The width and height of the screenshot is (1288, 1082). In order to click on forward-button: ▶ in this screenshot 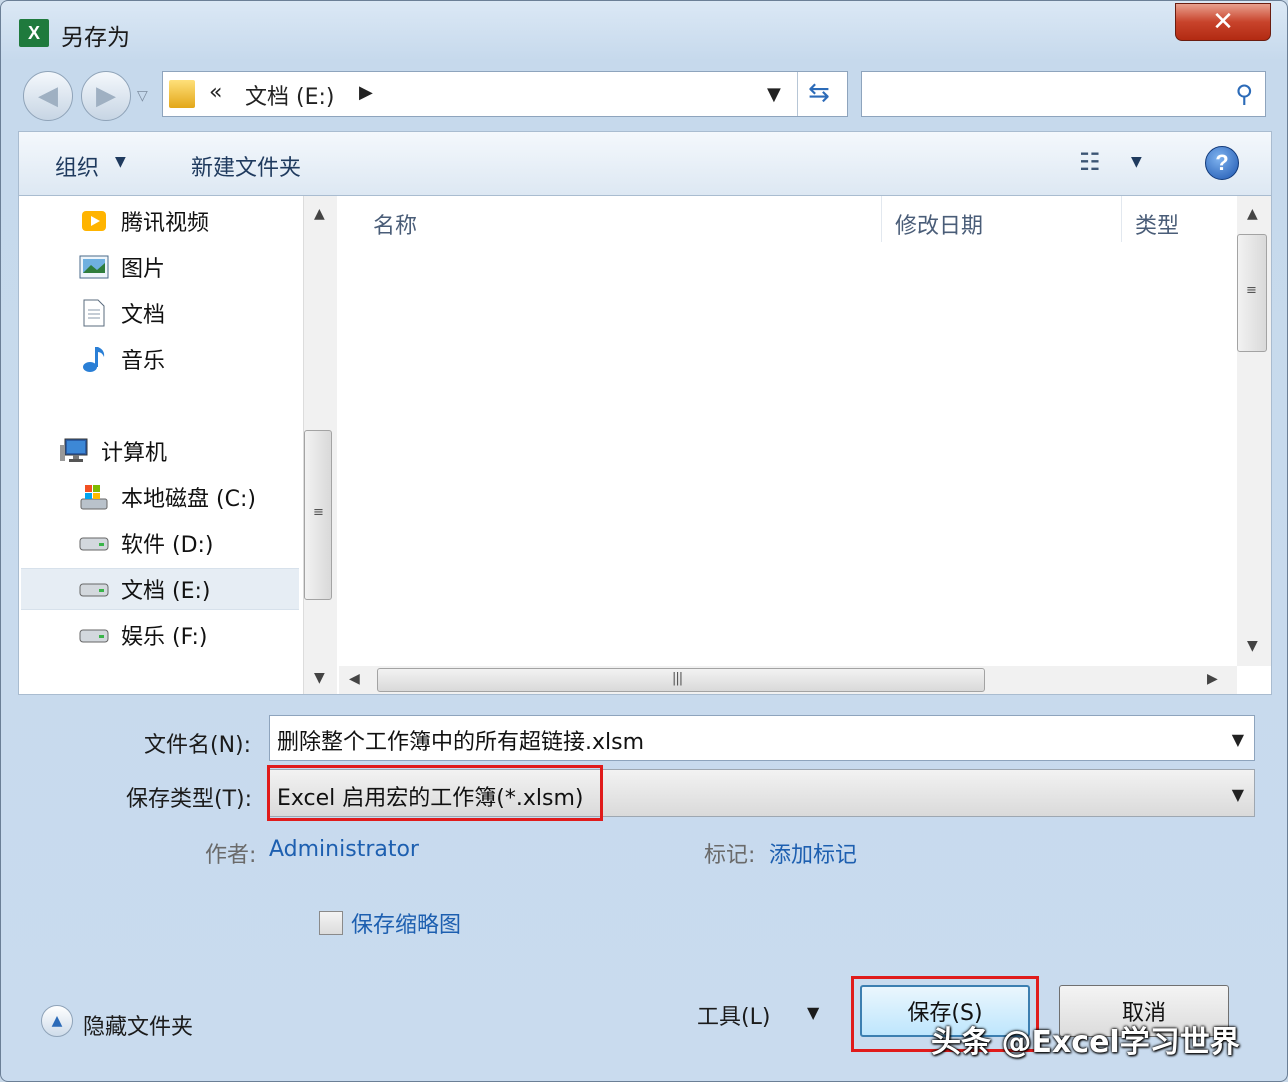, I will do `click(106, 96)`.